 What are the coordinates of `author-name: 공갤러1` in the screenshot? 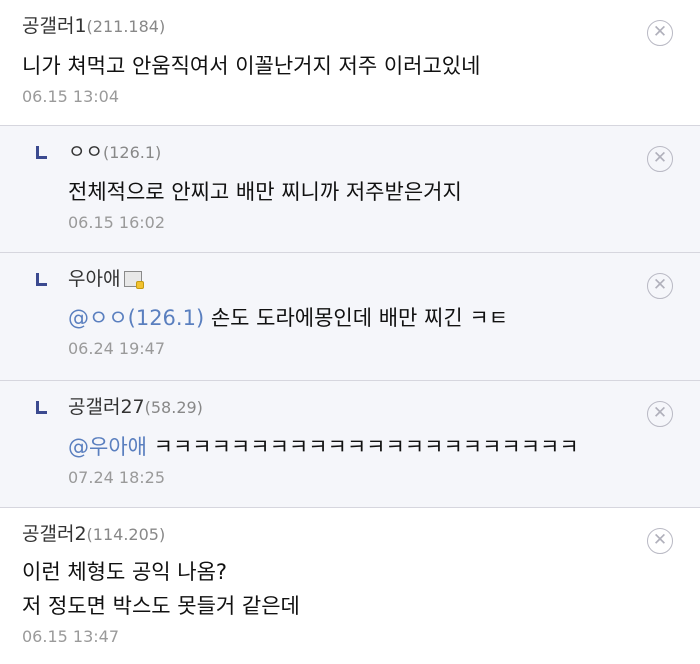 It's located at (54, 26).